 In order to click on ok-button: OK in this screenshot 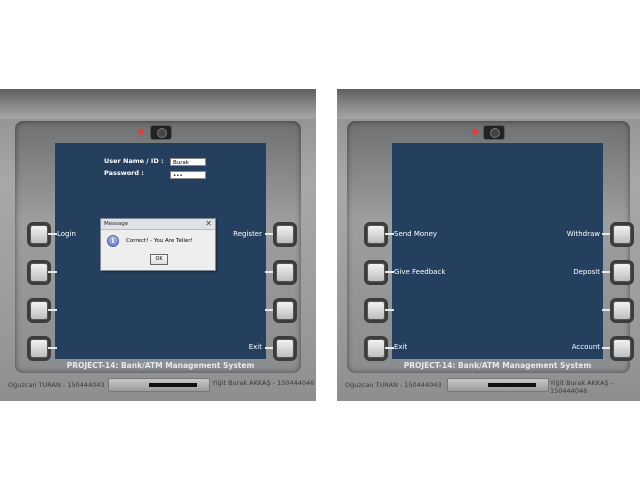, I will do `click(159, 259)`.